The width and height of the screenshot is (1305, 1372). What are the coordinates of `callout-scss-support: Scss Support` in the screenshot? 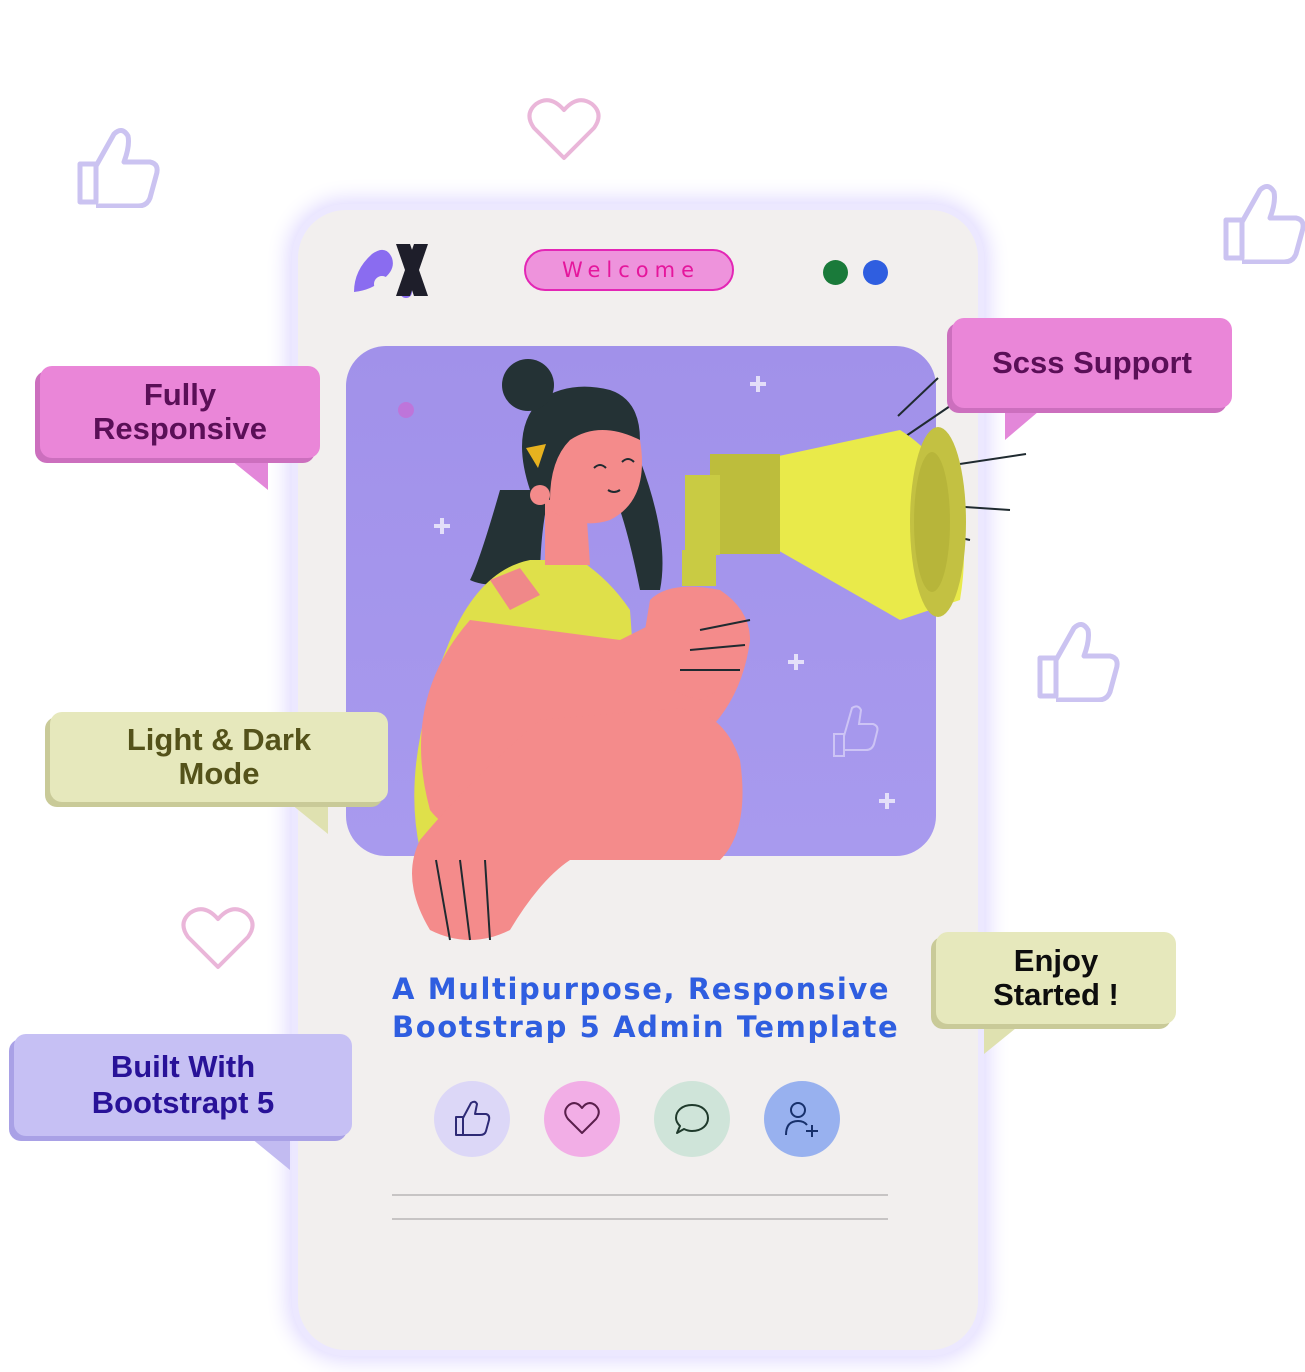 It's located at (1092, 363).